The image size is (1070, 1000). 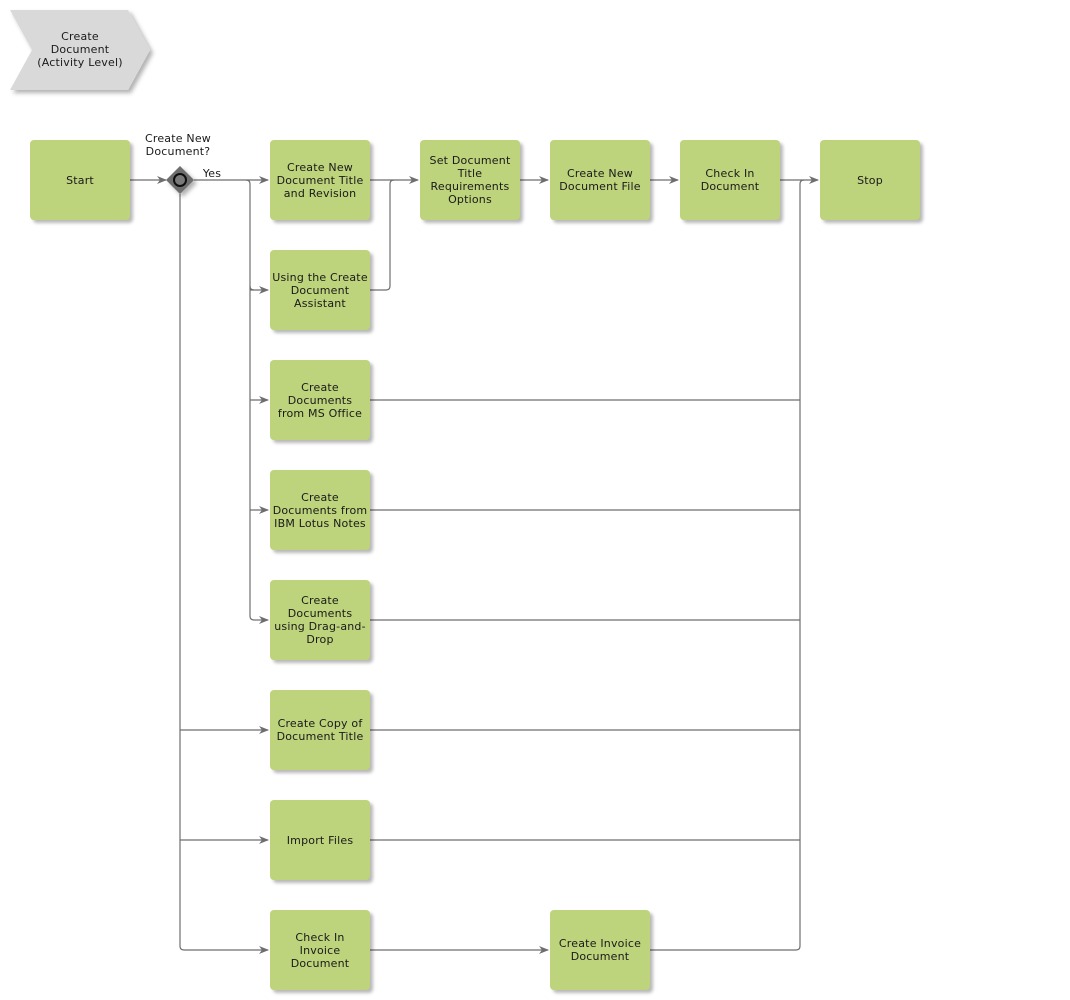 What do you see at coordinates (320, 840) in the screenshot?
I see `node-import-files: Import Files` at bounding box center [320, 840].